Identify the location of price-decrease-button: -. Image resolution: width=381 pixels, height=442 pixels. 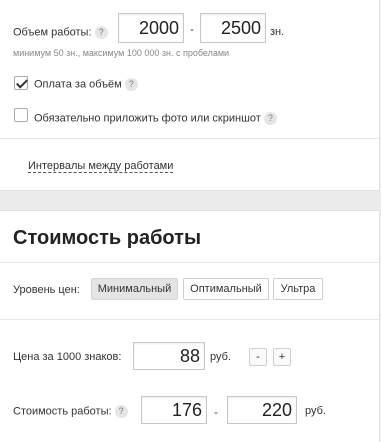
(258, 357).